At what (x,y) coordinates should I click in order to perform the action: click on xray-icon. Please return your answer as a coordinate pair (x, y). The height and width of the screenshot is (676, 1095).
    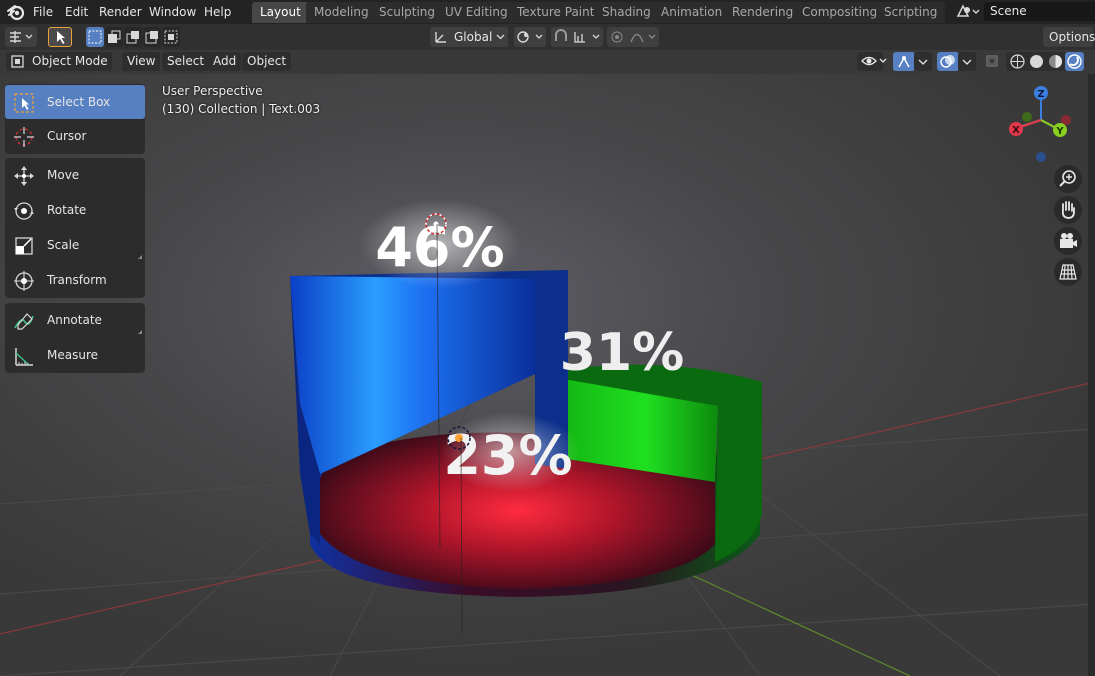
    Looking at the image, I should click on (992, 61).